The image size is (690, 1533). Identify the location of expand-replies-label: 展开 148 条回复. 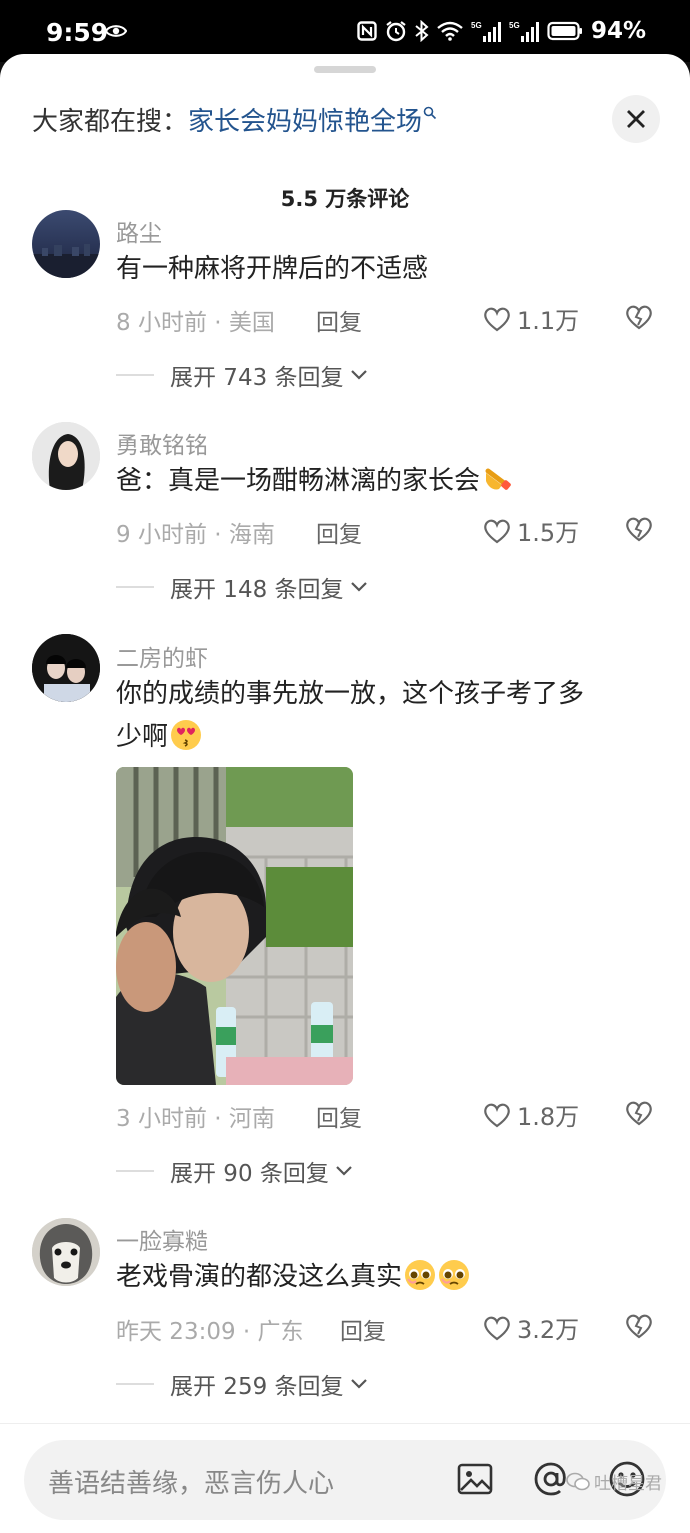
(257, 590).